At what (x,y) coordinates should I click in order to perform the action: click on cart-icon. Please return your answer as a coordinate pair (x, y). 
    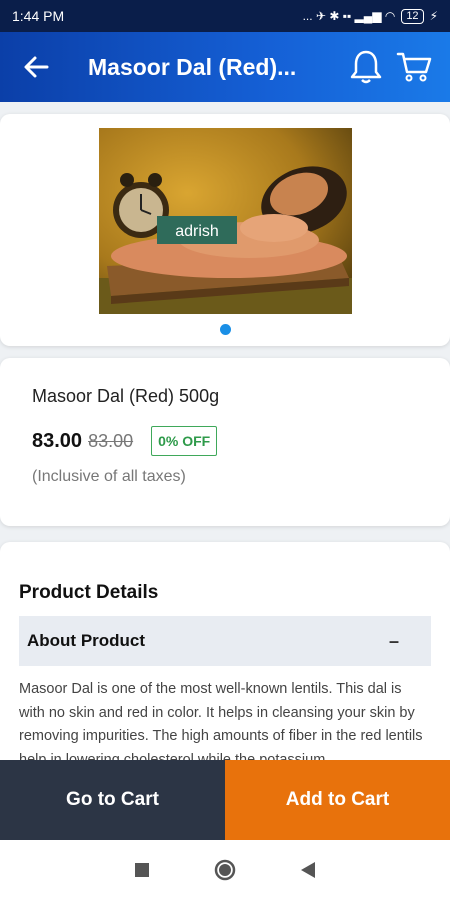
    Looking at the image, I should click on (414, 67).